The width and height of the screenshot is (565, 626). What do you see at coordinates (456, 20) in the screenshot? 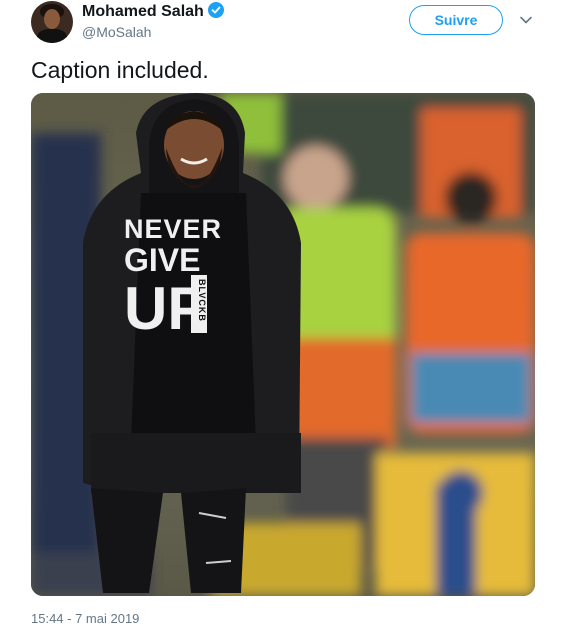
I see `follow-button: Suivre` at bounding box center [456, 20].